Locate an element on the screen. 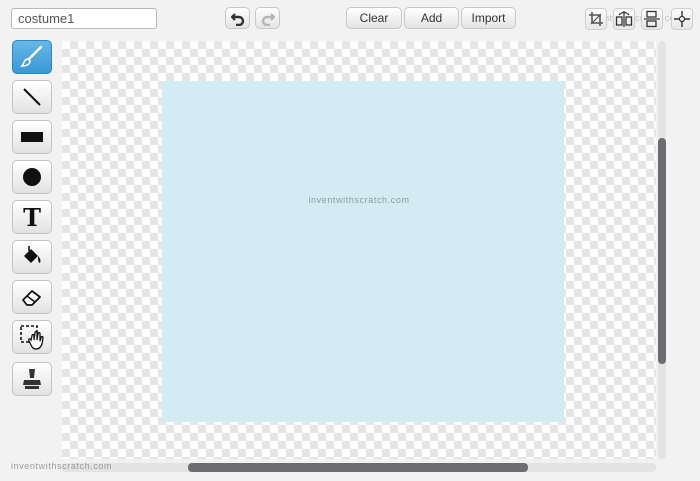  eraser-icon is located at coordinates (31, 298).